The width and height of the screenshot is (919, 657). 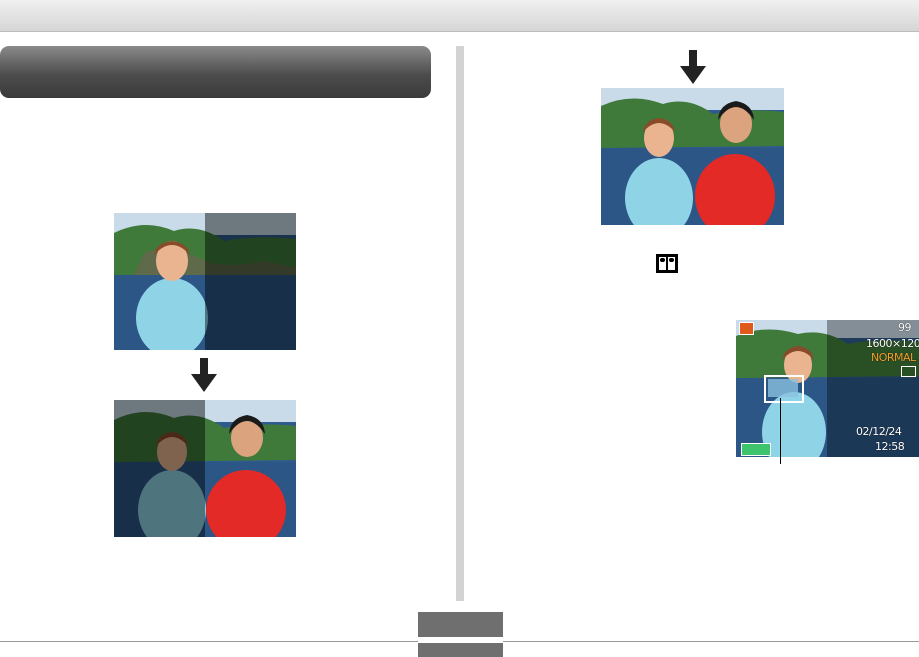 What do you see at coordinates (215, 72) in the screenshot?
I see `section-header-bar` at bounding box center [215, 72].